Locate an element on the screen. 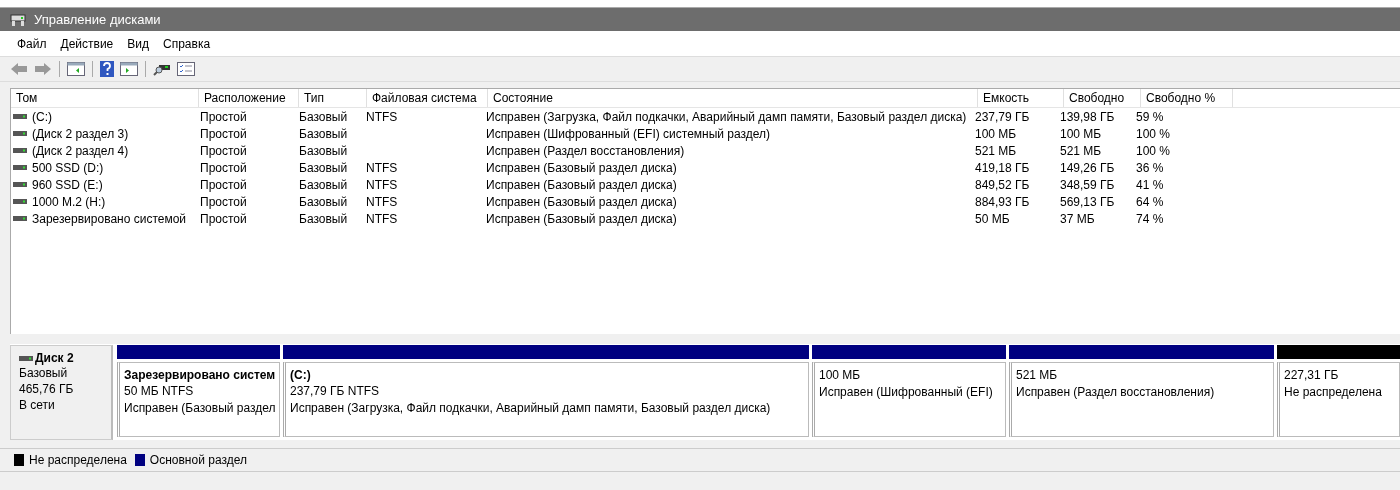 The image size is (1400, 490). column-header: Свободно % is located at coordinates (1187, 98).